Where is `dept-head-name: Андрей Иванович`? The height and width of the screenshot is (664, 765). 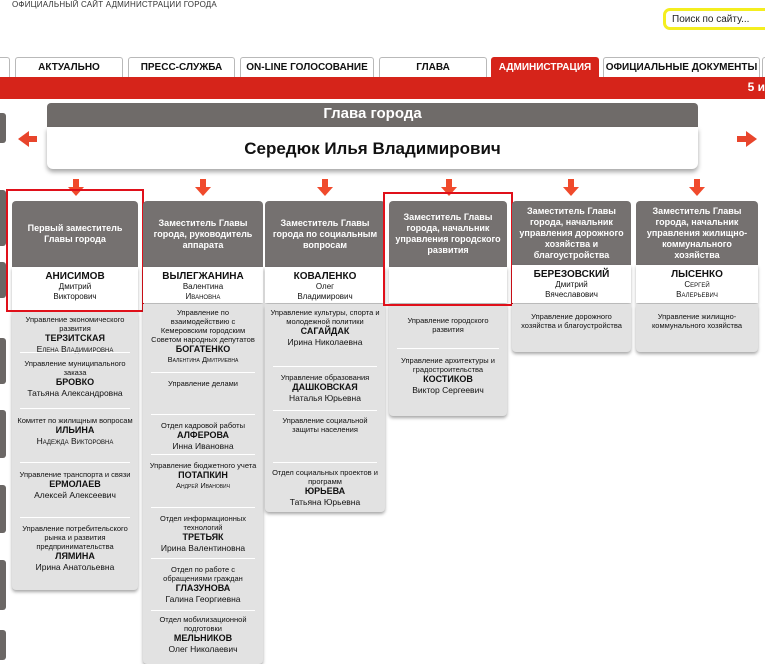 dept-head-name: Андрей Иванович is located at coordinates (202, 485).